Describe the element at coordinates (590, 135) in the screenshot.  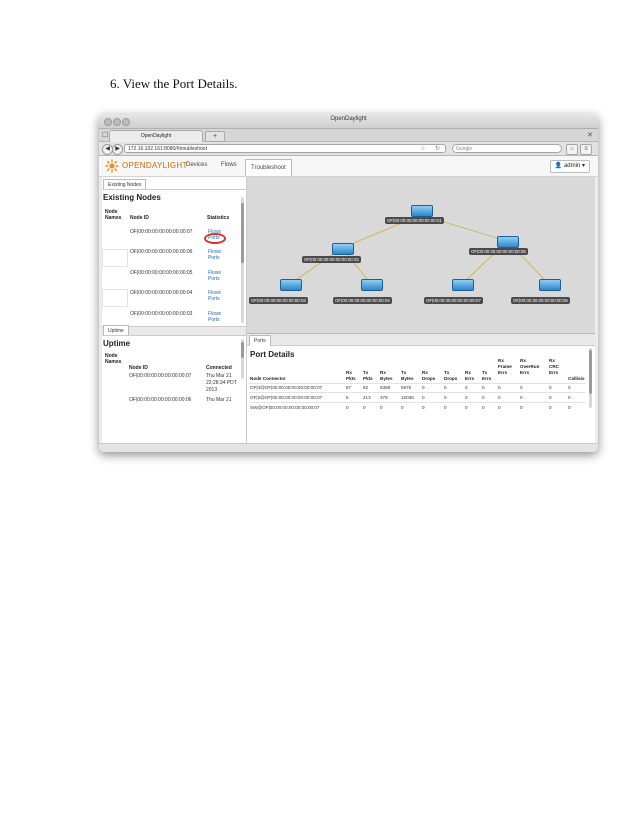
I see `close-icon: ✕` at that location.